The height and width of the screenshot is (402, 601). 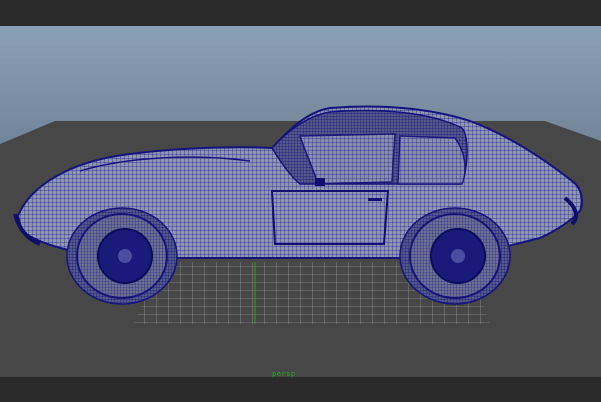 What do you see at coordinates (320, 182) in the screenshot?
I see `side-mirror` at bounding box center [320, 182].